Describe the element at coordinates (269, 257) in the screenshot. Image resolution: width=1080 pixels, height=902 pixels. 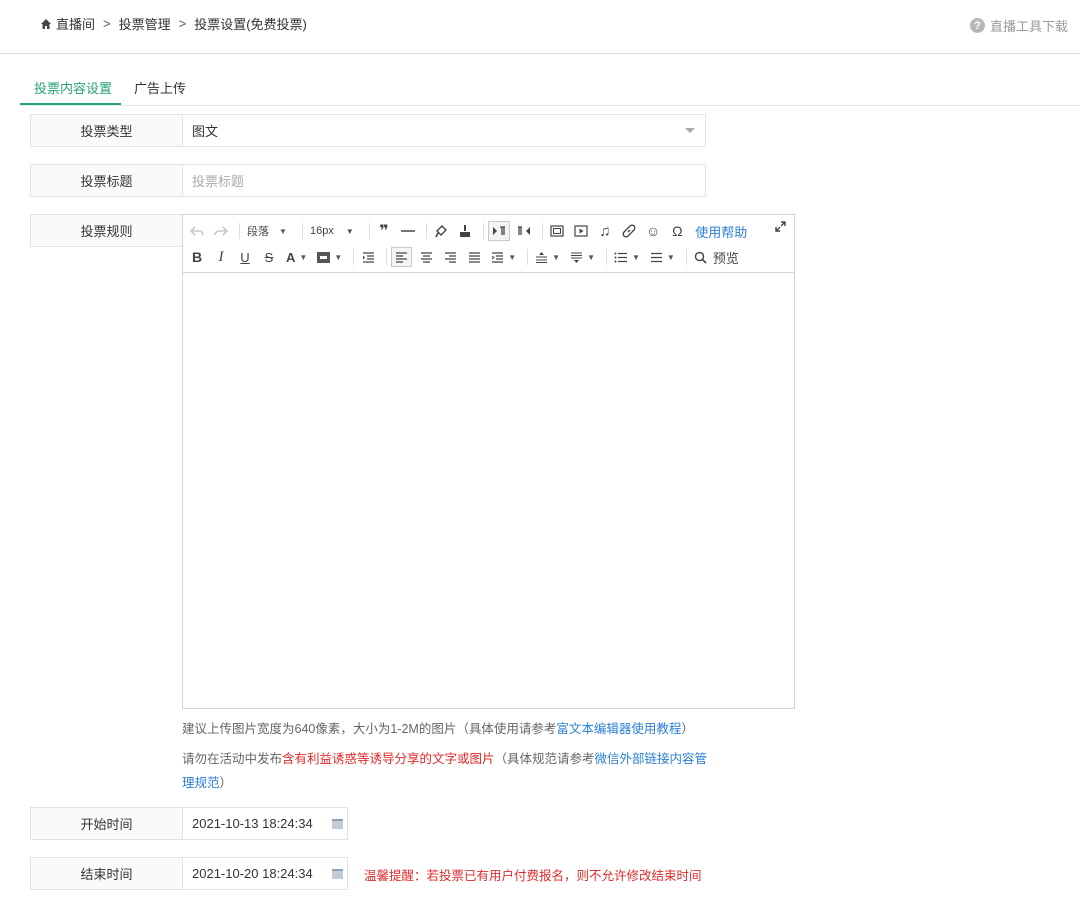
I see `strikethrough-icon: S` at that location.